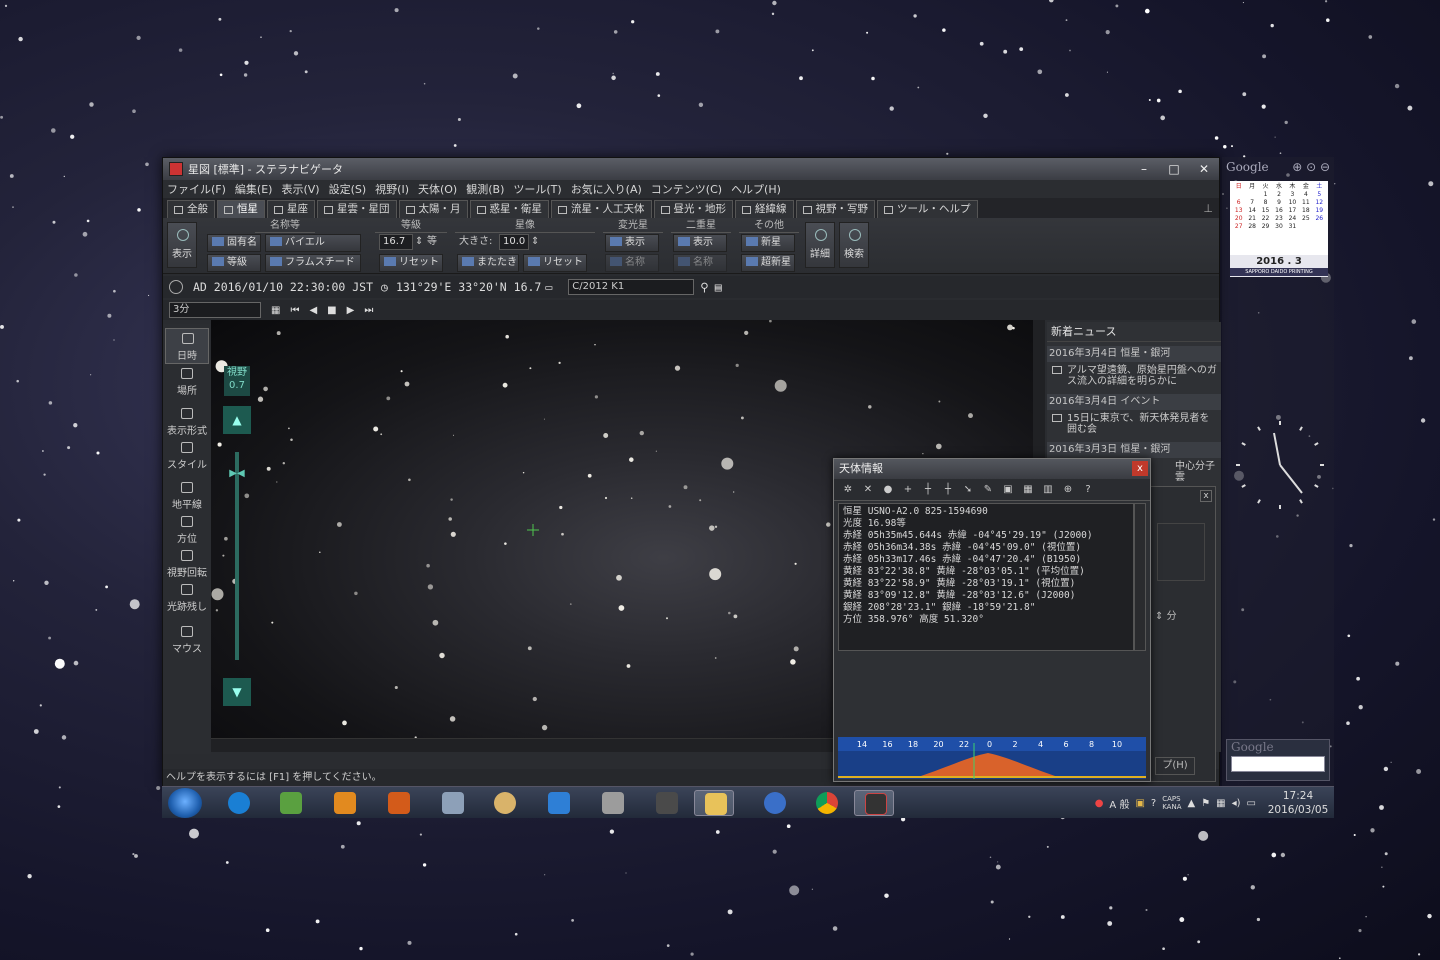 The width and height of the screenshot is (1440, 960). Describe the element at coordinates (908, 490) in the screenshot. I see `crosshair-icon: +` at that location.